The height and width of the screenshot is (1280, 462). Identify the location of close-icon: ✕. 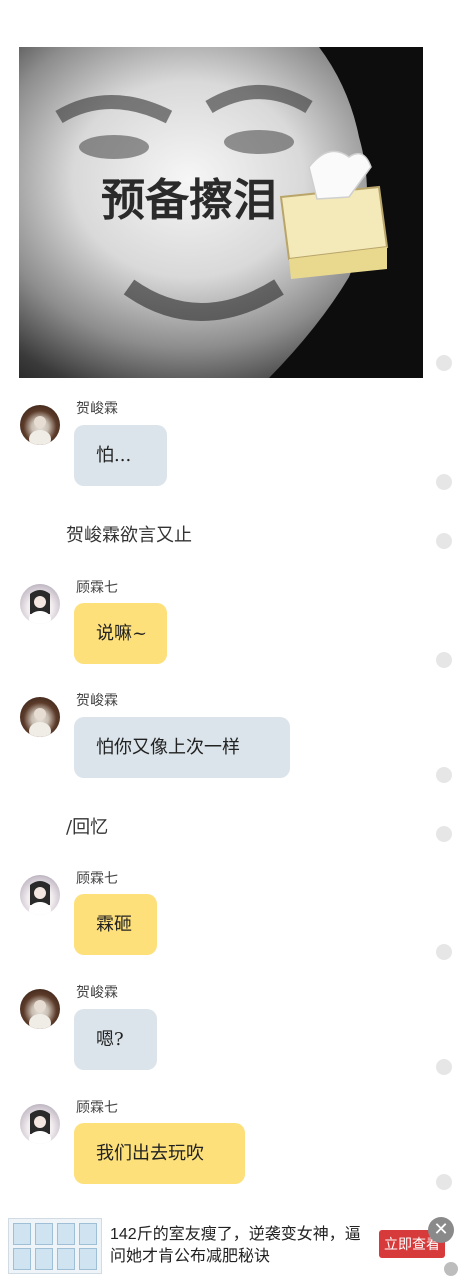
(441, 1230).